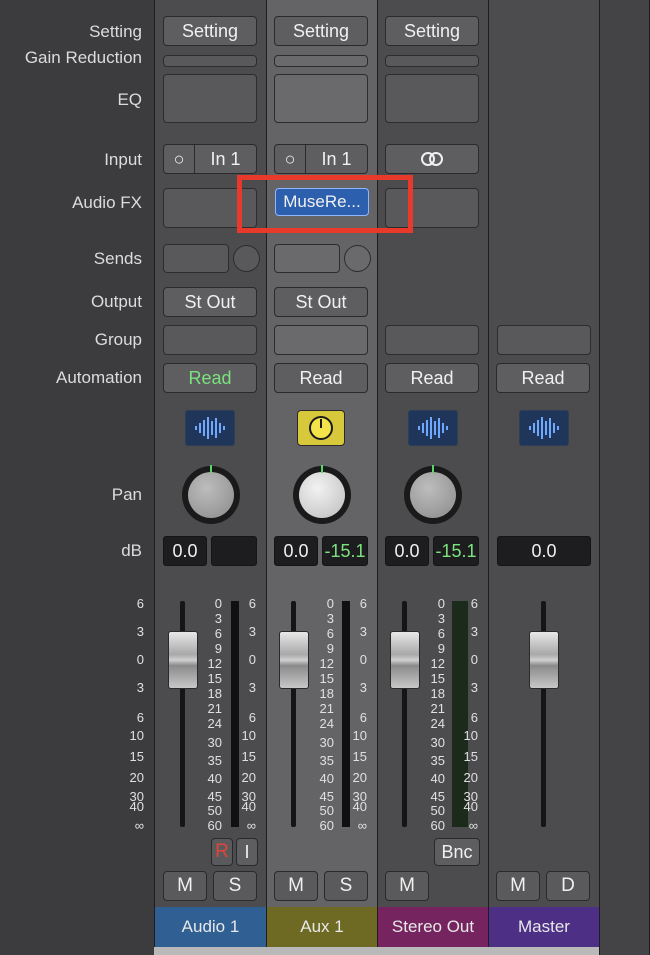 Image resolution: width=650 pixels, height=955 pixels. Describe the element at coordinates (568, 886) in the screenshot. I see `dim-button: D` at that location.